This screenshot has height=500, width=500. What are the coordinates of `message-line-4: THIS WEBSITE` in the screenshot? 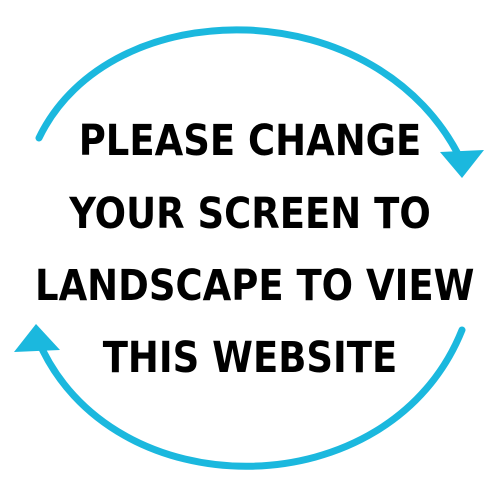 It's located at (250, 358).